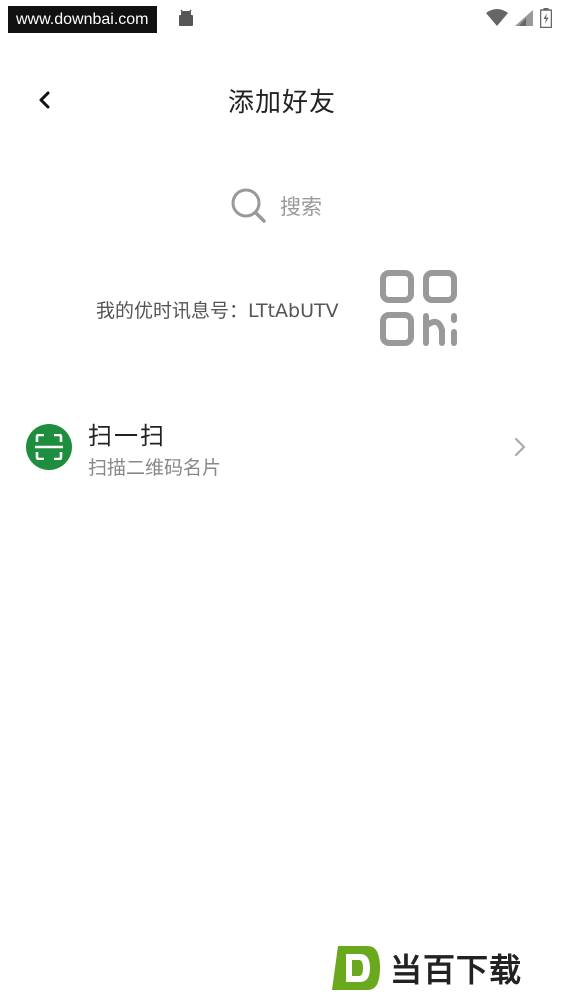 This screenshot has width=564, height=1002. What do you see at coordinates (127, 436) in the screenshot?
I see `scan-title: 扫一扫` at bounding box center [127, 436].